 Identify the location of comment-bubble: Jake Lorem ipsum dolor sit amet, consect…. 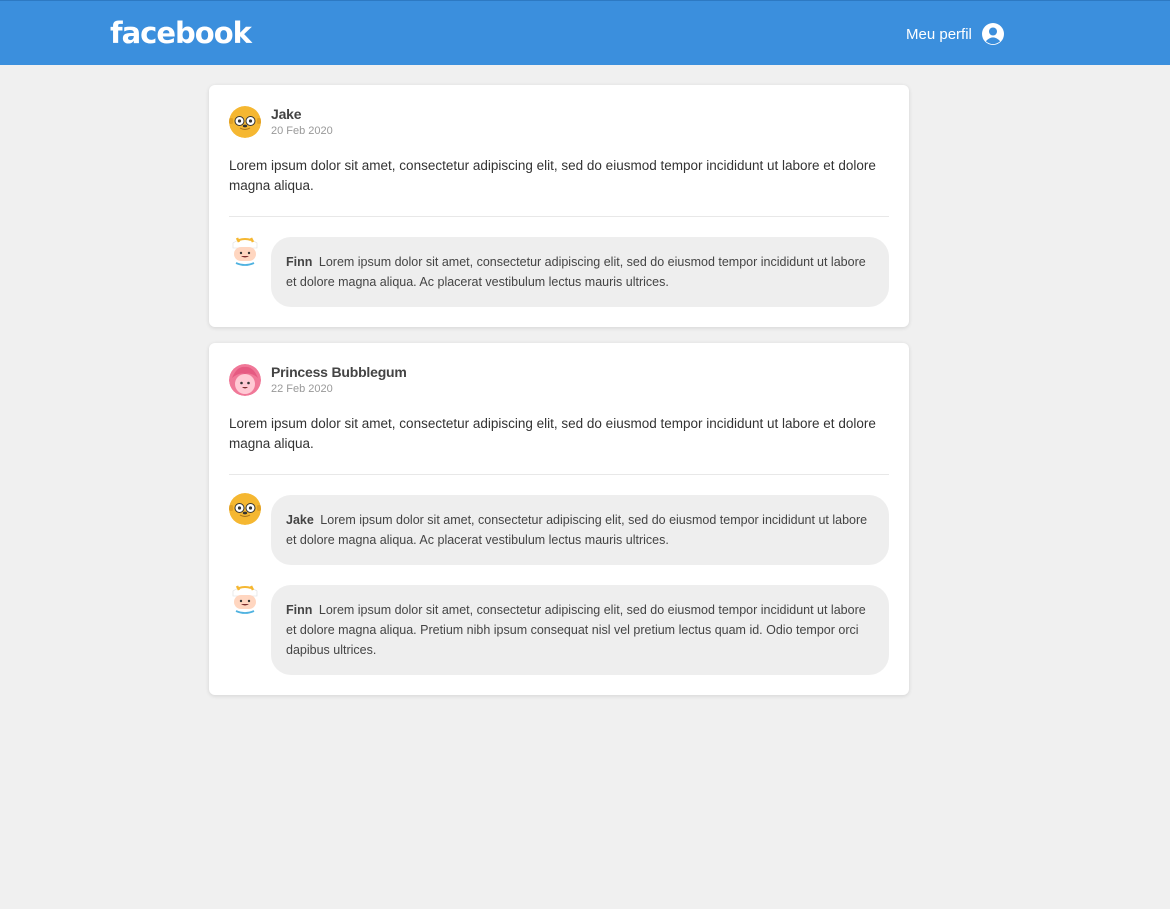
(580, 530).